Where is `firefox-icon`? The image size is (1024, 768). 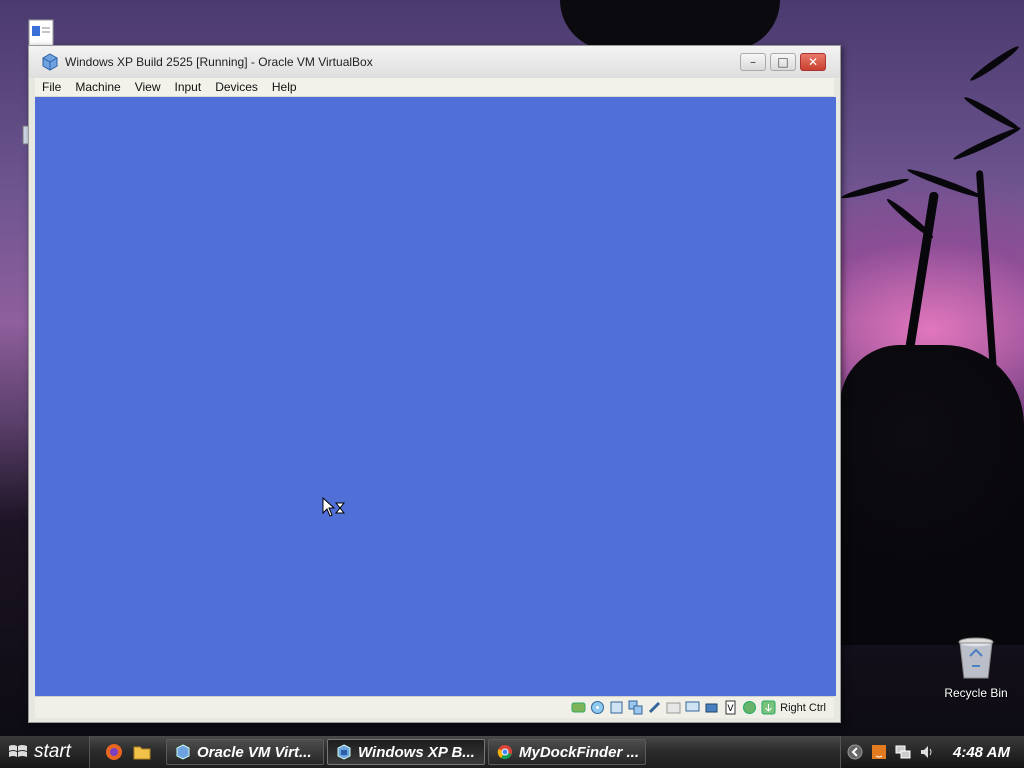
firefox-icon is located at coordinates (114, 752).